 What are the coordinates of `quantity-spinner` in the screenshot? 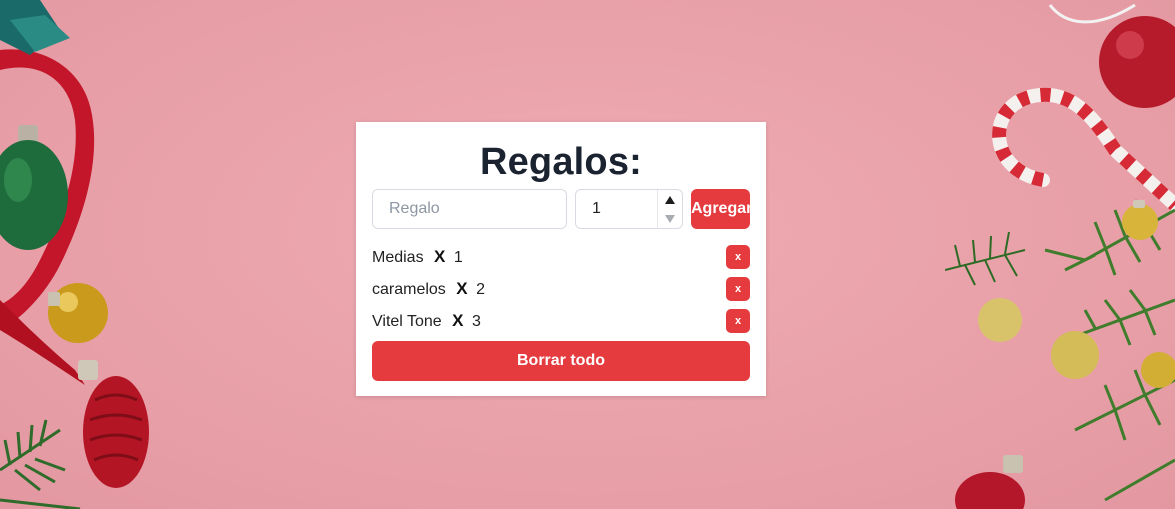 It's located at (669, 209).